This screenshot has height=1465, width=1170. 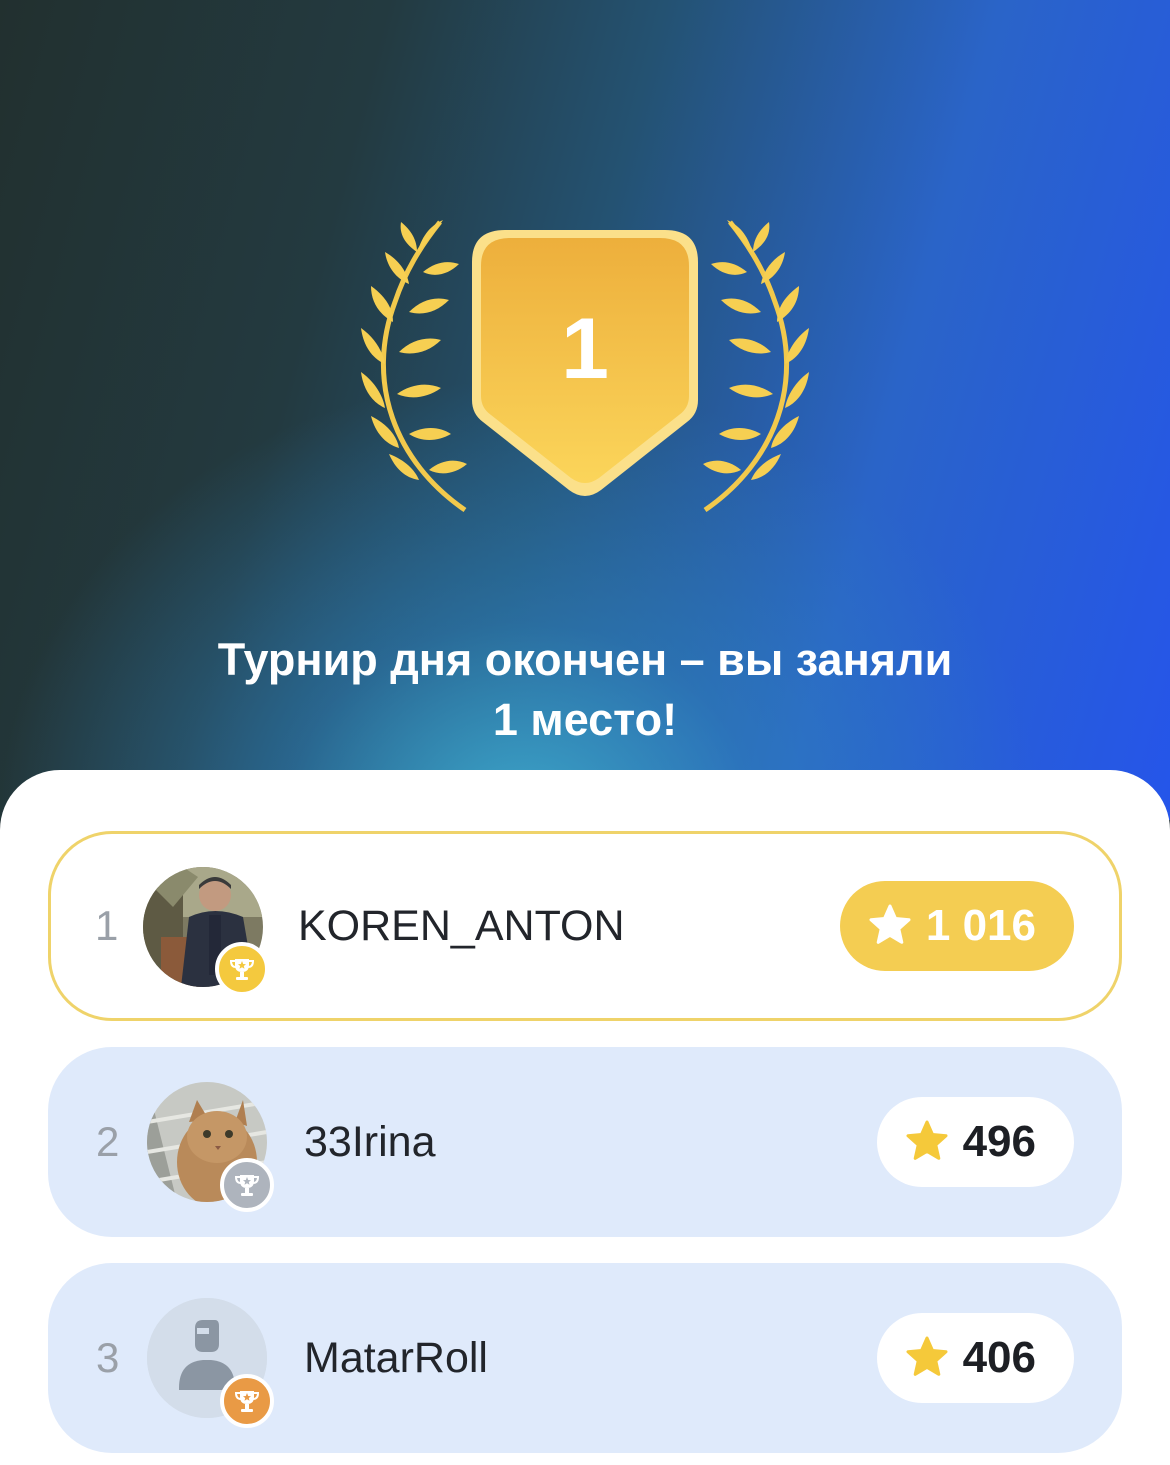 I want to click on leaderboard-row: 3 MatarRoll 406, so click(x=585, y=1358).